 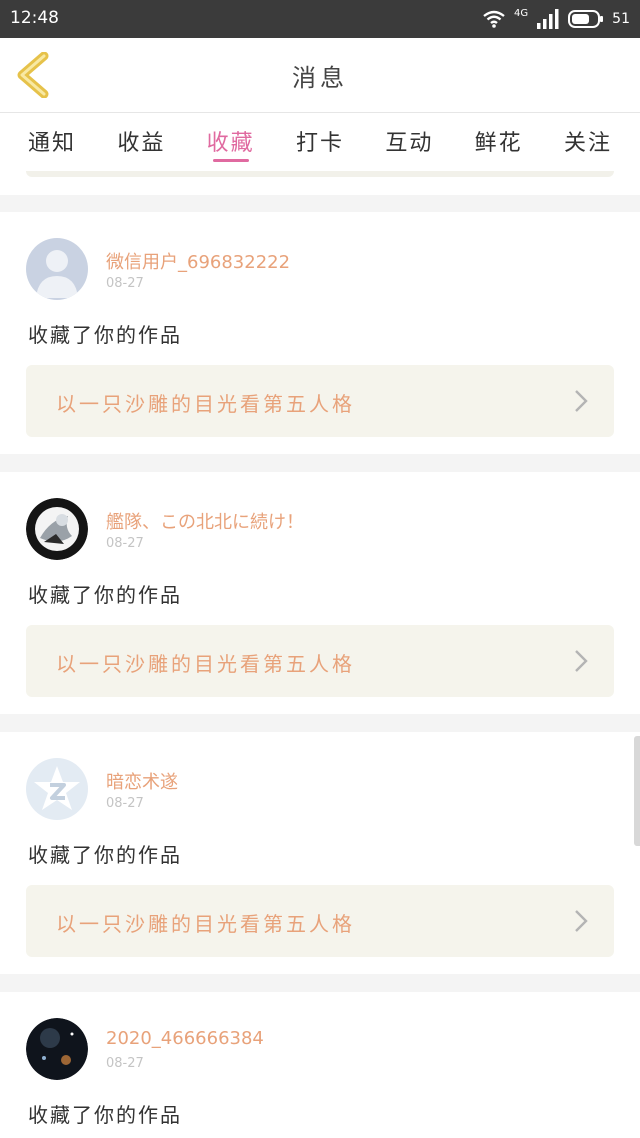 What do you see at coordinates (320, 174) in the screenshot?
I see `previous-card-box` at bounding box center [320, 174].